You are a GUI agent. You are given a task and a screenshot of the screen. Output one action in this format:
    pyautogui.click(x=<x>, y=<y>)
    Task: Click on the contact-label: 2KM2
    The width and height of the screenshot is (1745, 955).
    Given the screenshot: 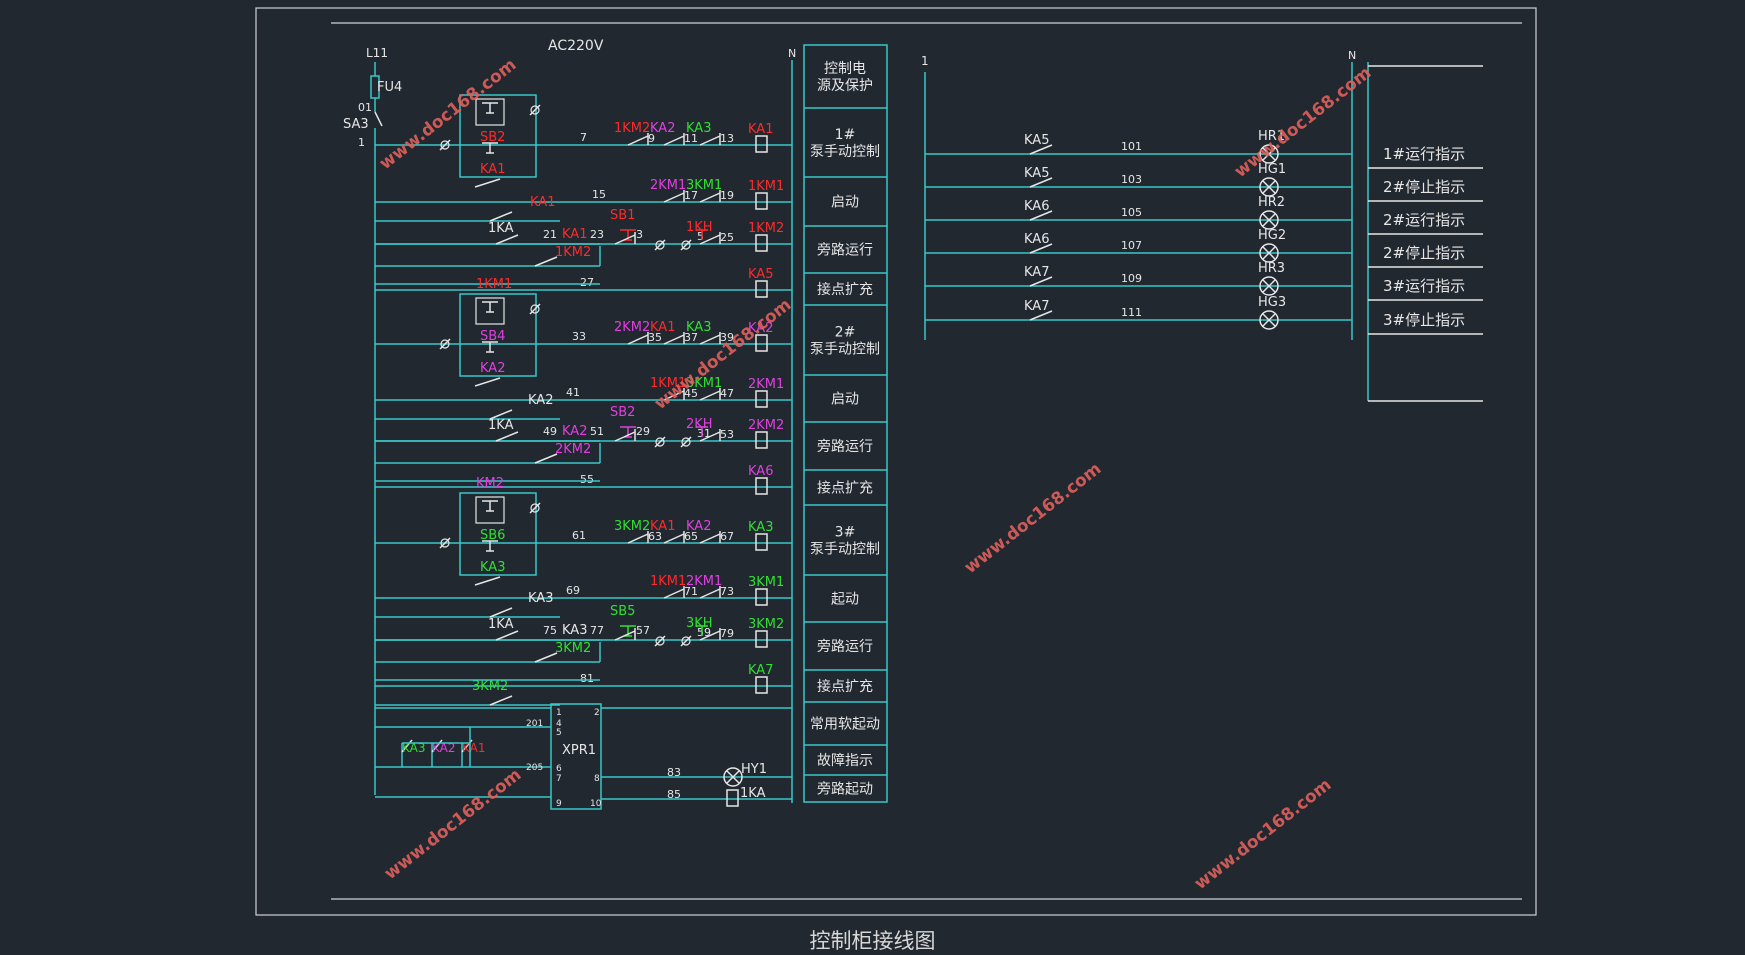 What is the action you would take?
    pyautogui.click(x=632, y=327)
    